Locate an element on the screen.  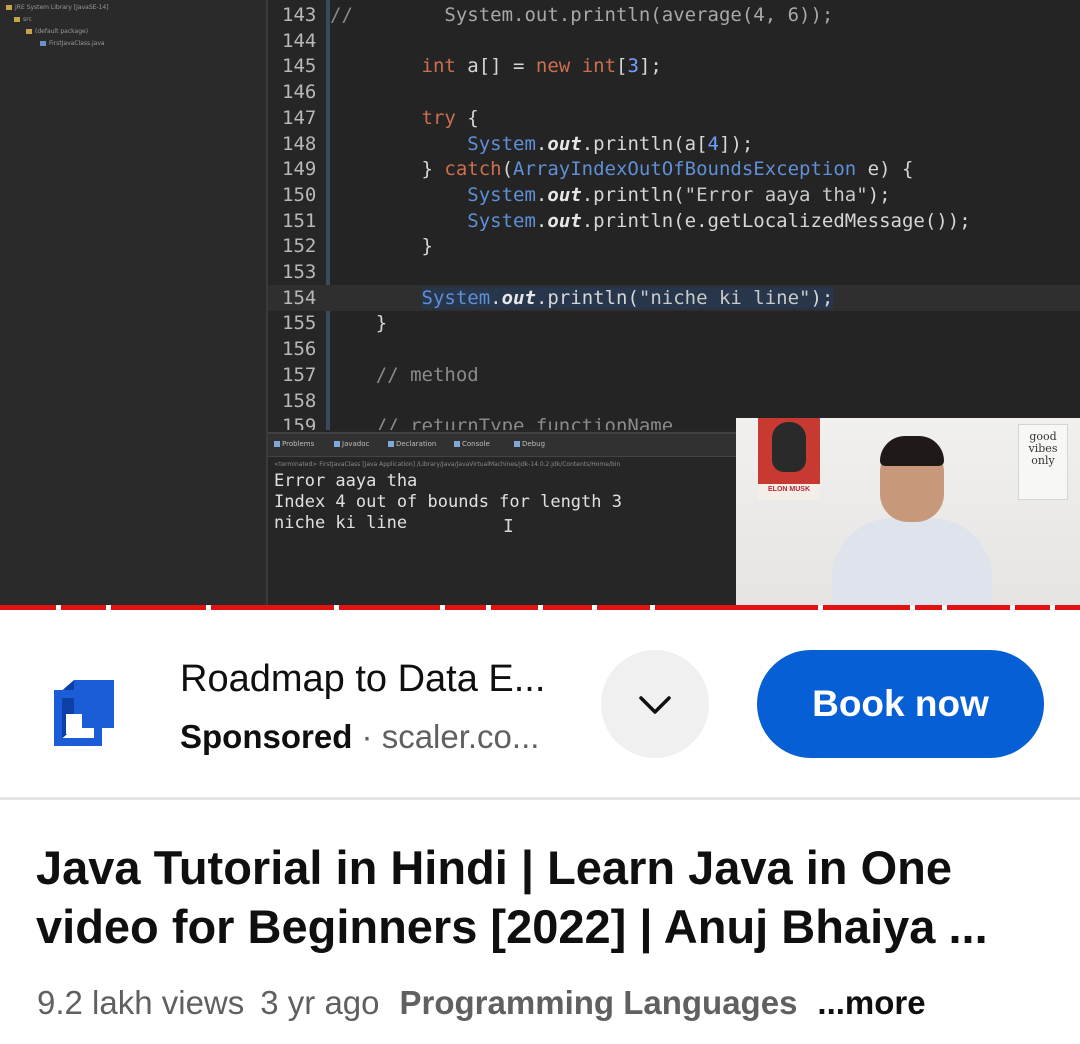
webcam-overlay: ELON MUSK good vibes only is located at coordinates (908, 514).